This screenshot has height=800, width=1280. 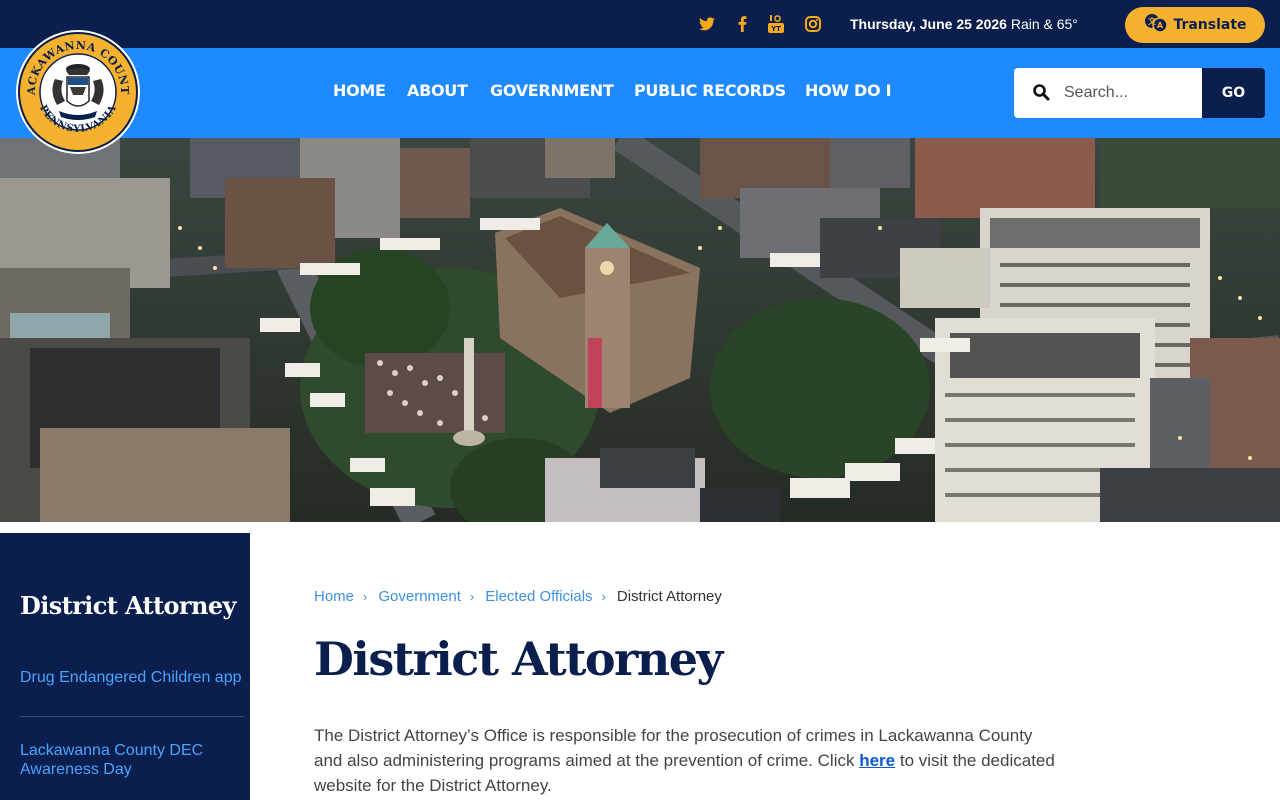 I want to click on translate-label: Translate, so click(x=1210, y=25).